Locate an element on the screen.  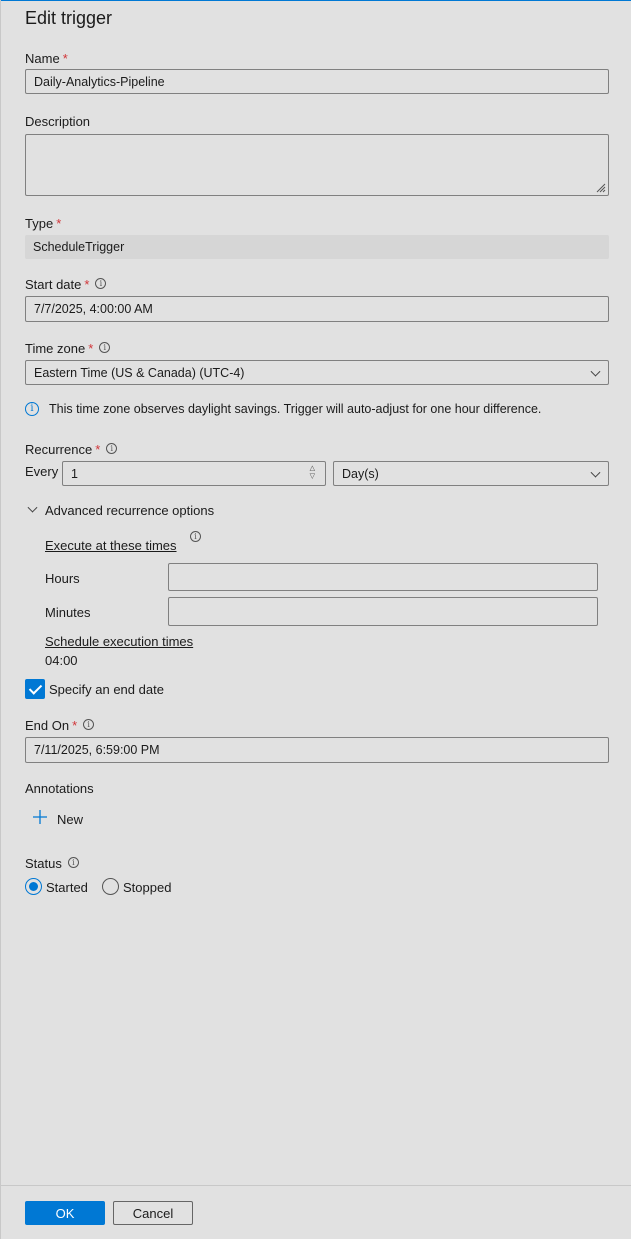
recurrence-required-mark: * is located at coordinates (98, 449).